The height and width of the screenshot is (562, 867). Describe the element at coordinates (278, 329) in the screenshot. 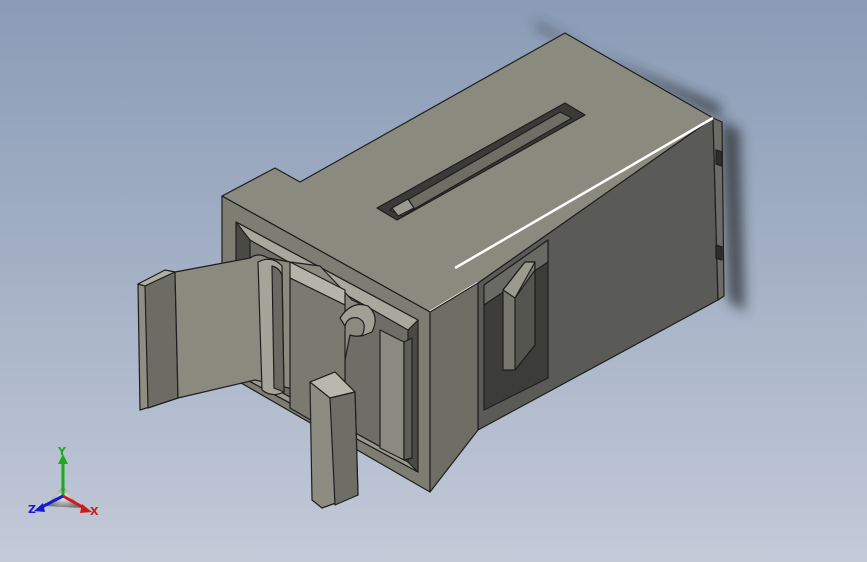

I see `latch-spring-bead-shade` at that location.